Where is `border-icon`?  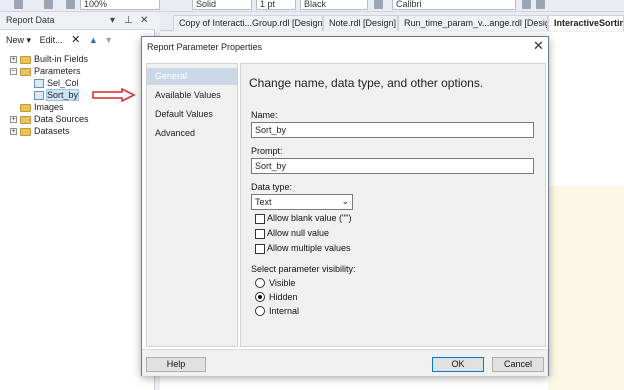
border-icon is located at coordinates (378, 4).